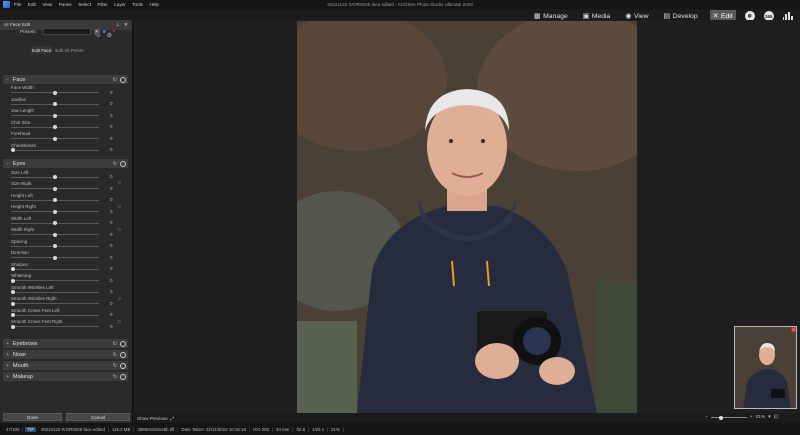 The height and width of the screenshot is (435, 800). I want to click on section-makeup-header: + Makeup ↻, so click(65, 376).